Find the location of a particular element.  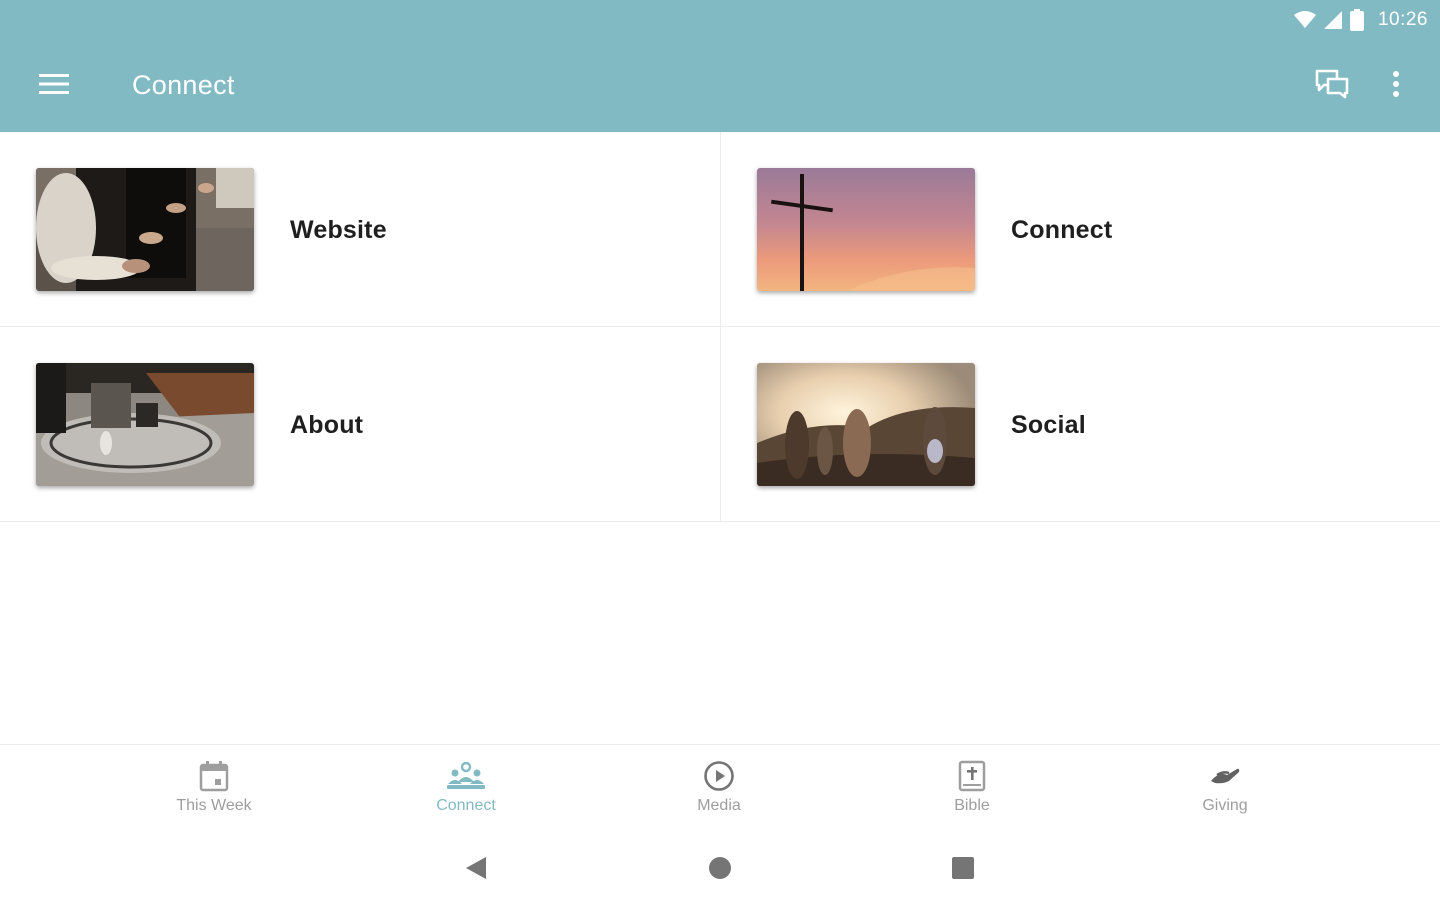

system-navigation-bar is located at coordinates (720, 864).